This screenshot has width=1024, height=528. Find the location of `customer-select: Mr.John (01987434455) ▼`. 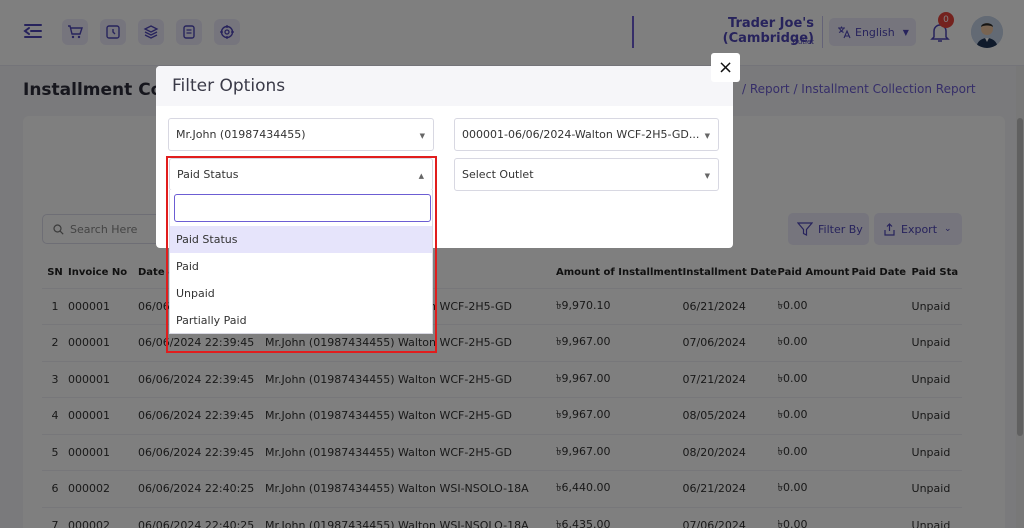

customer-select: Mr.John (01987434455) ▼ is located at coordinates (301, 134).